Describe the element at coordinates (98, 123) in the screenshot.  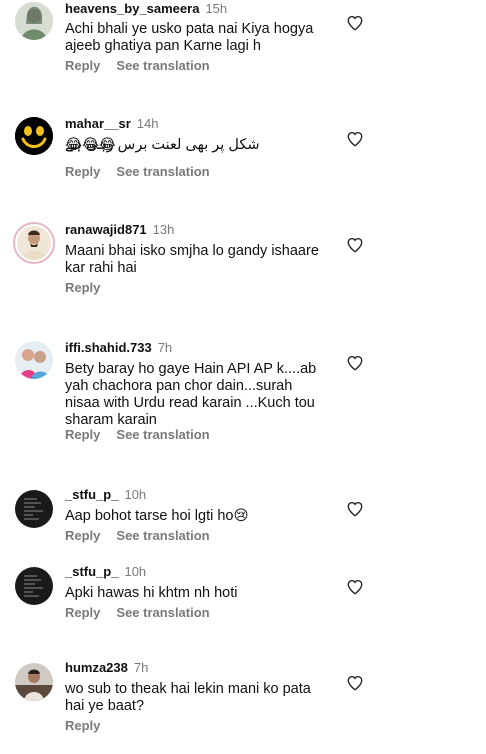
I see `username: mahar__sr` at that location.